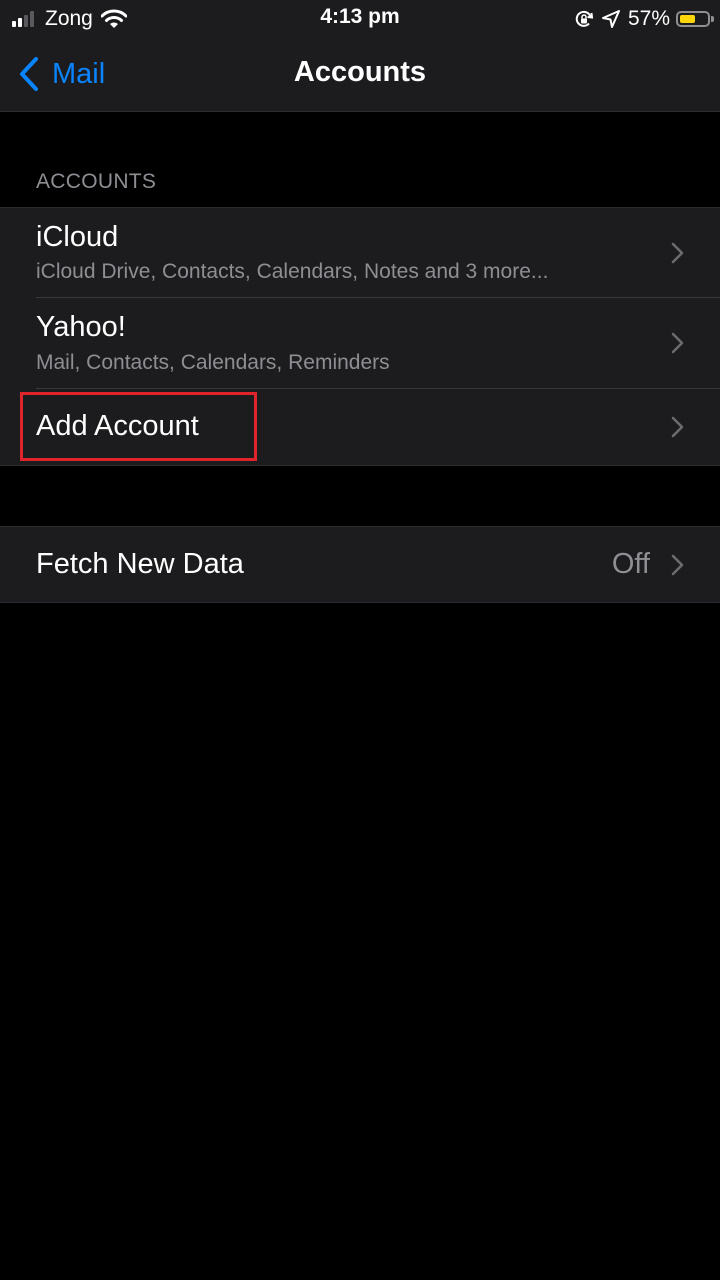 The width and height of the screenshot is (720, 1280). What do you see at coordinates (213, 362) in the screenshot?
I see `account-subtitle: Mail, Contacts, Calendars, Reminders` at bounding box center [213, 362].